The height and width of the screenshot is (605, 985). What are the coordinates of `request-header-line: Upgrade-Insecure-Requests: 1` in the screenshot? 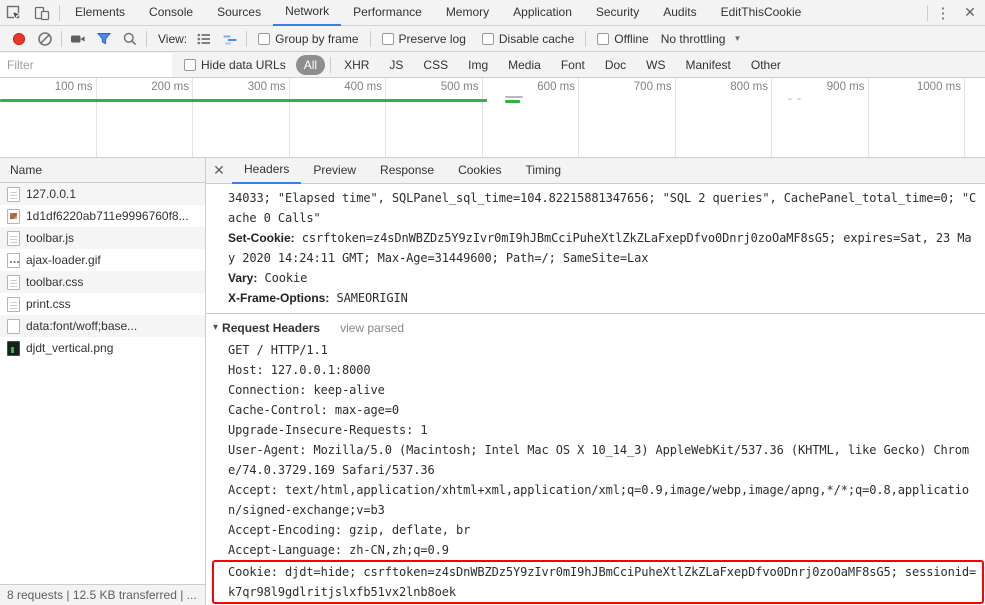 It's located at (328, 430).